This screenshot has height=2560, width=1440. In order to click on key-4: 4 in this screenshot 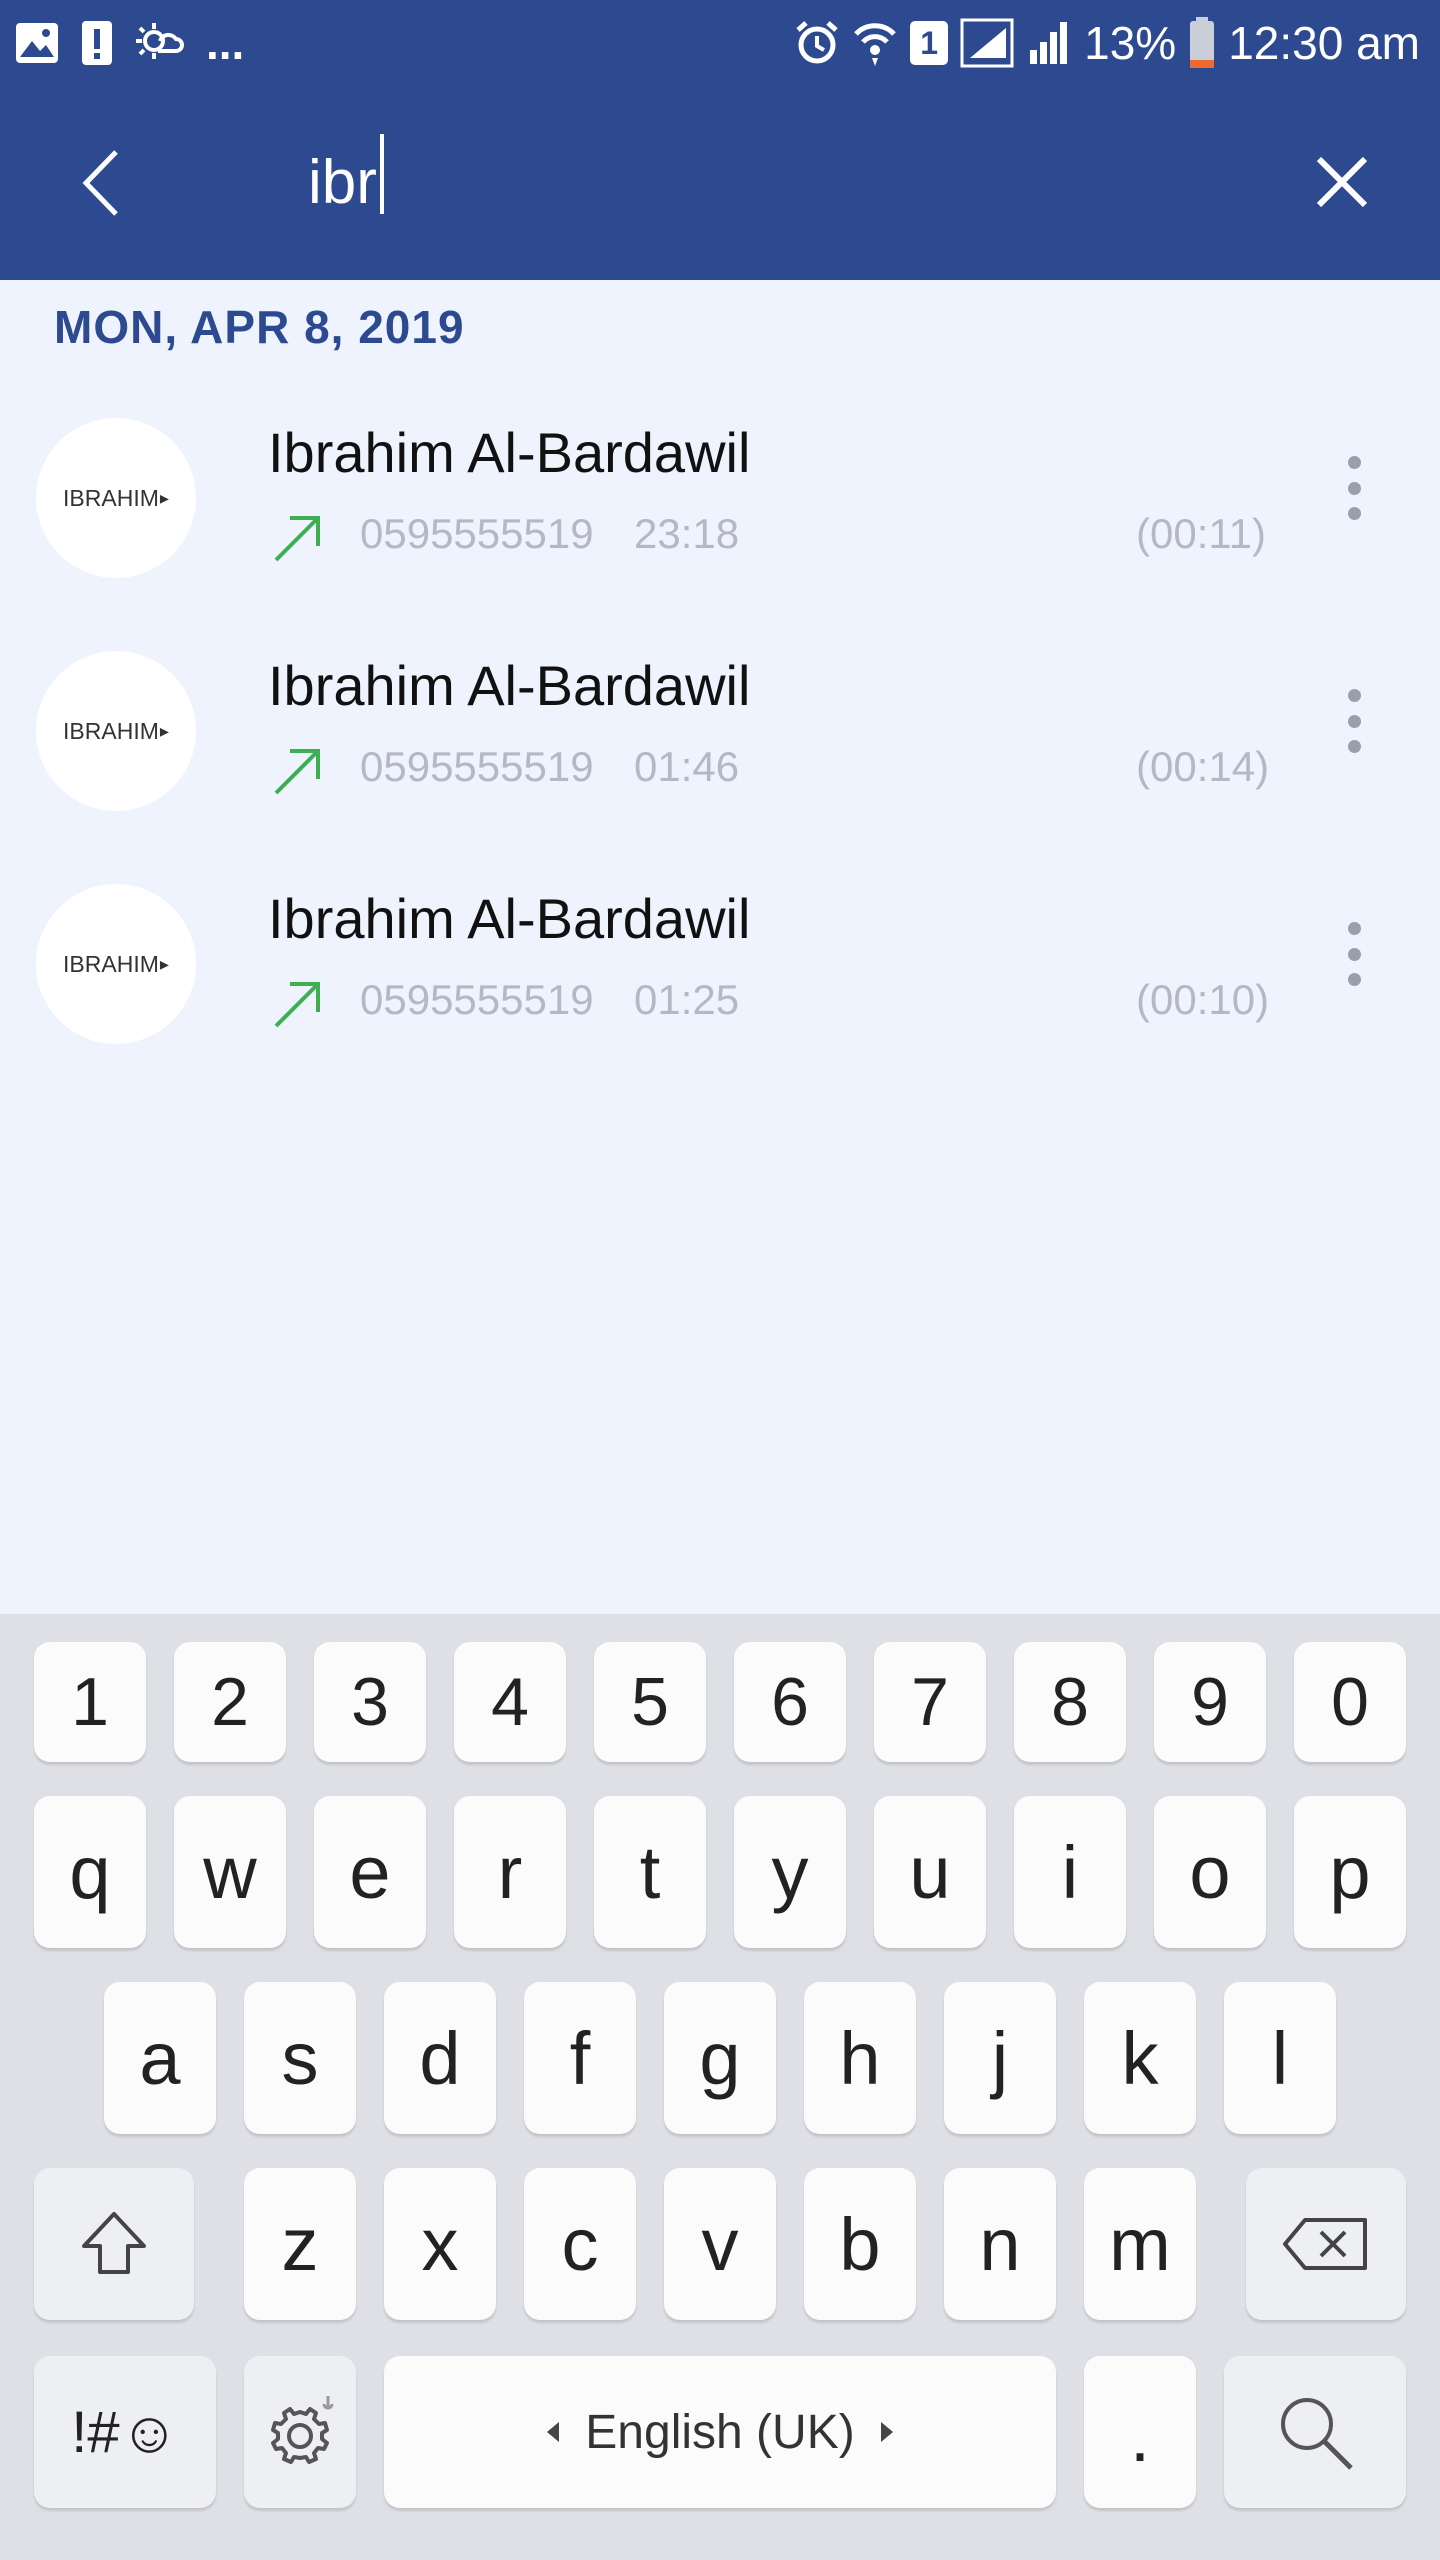, I will do `click(510, 1702)`.